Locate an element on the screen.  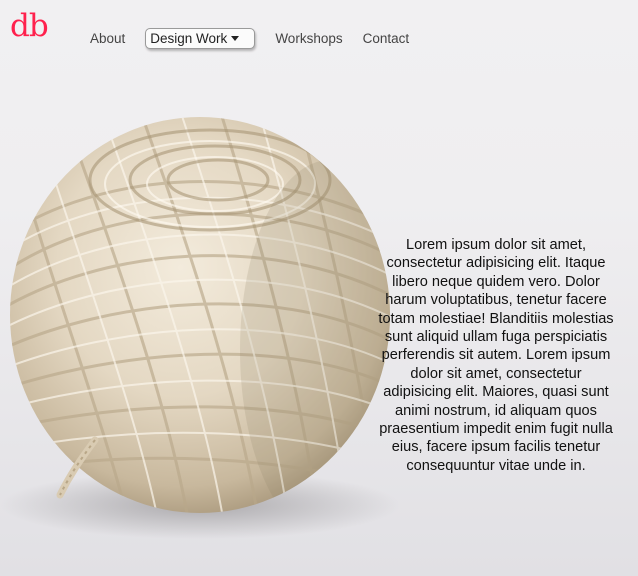
nav-about-link: About is located at coordinates (107, 38).